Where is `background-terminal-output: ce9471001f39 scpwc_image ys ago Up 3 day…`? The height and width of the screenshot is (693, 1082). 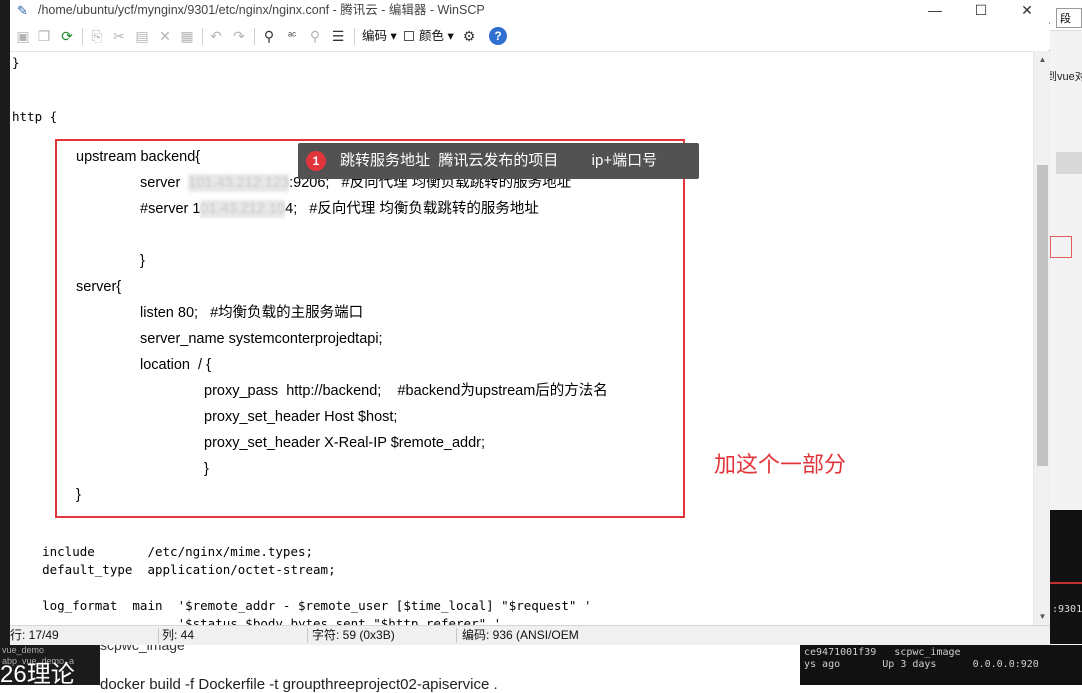
background-terminal-output: ce9471001f39 scpwc_image ys ago Up 3 day… is located at coordinates (941, 665).